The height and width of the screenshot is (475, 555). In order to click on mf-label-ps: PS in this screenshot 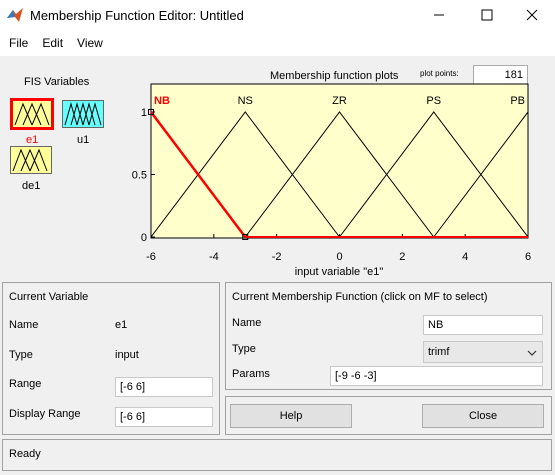, I will do `click(433, 101)`.